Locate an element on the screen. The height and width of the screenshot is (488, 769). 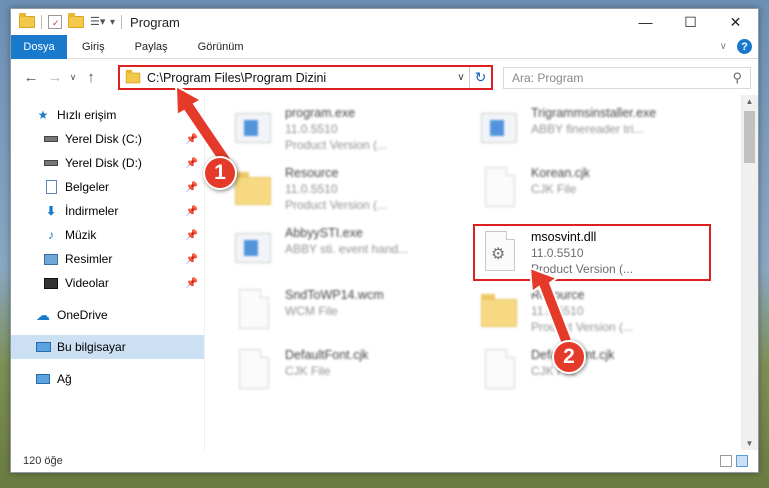
chevron-down-icon: ▾ is located at coordinates (112, 22).